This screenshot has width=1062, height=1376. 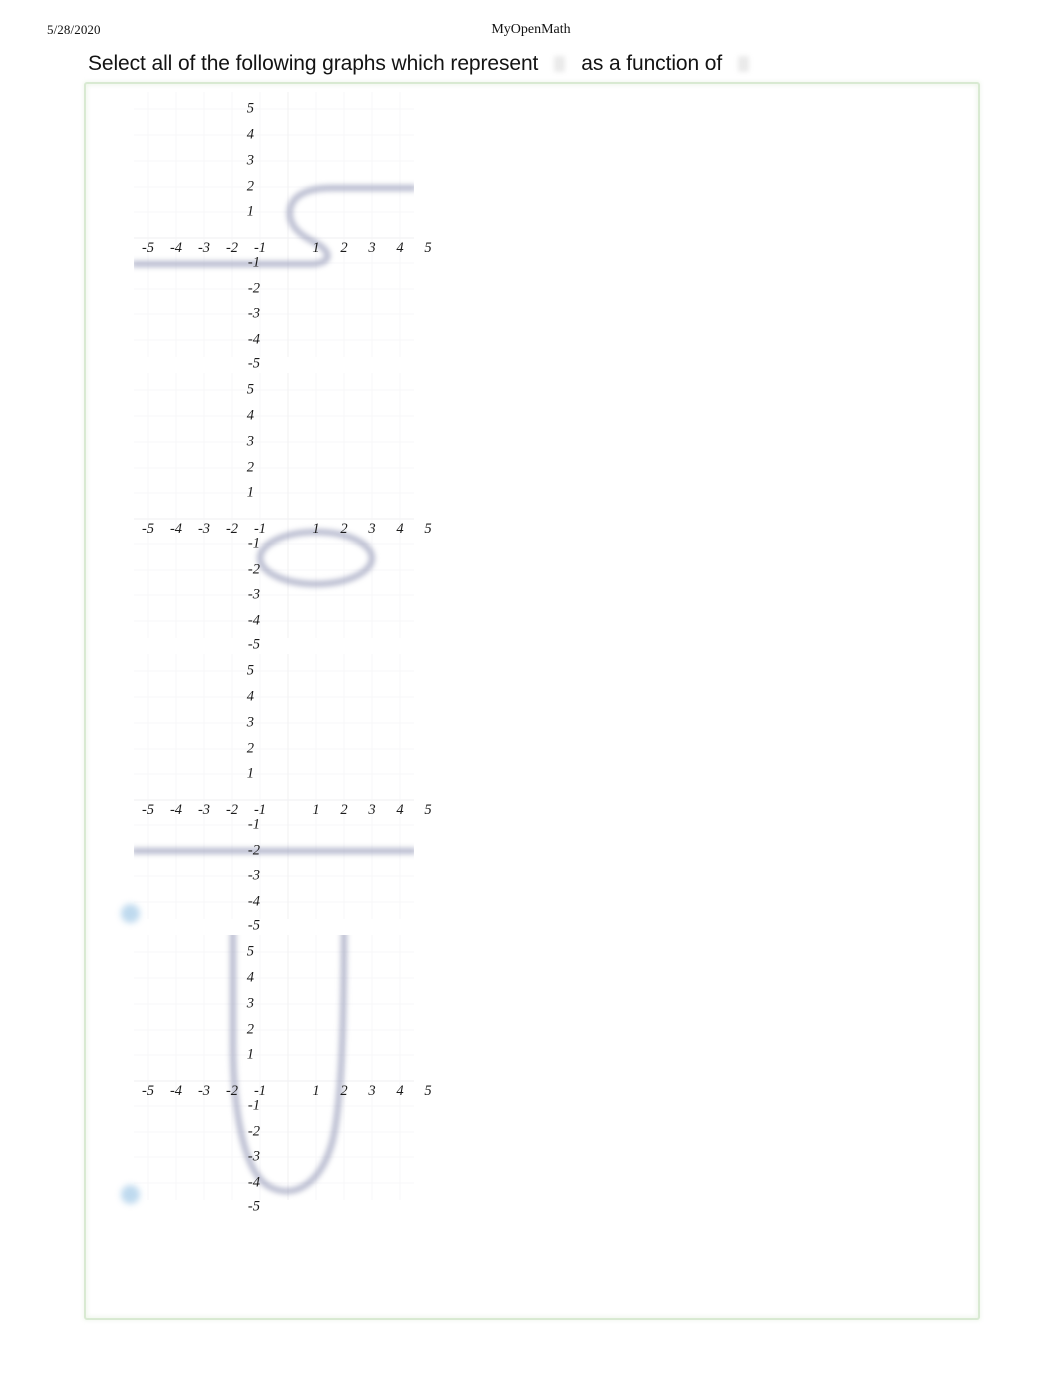 What do you see at coordinates (250, 211) in the screenshot?
I see `y-tick-1-1: 1` at bounding box center [250, 211].